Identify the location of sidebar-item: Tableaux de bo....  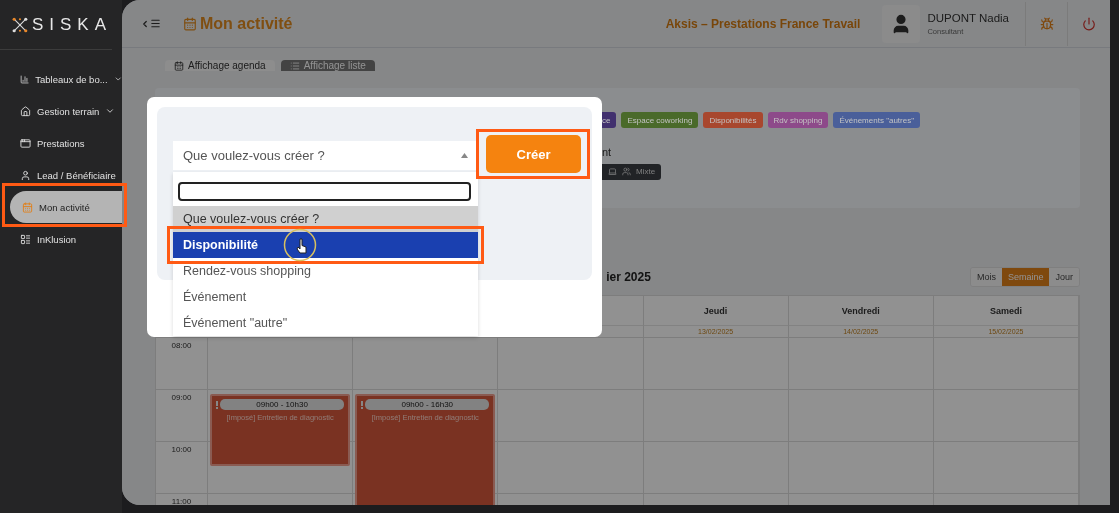
(61, 79).